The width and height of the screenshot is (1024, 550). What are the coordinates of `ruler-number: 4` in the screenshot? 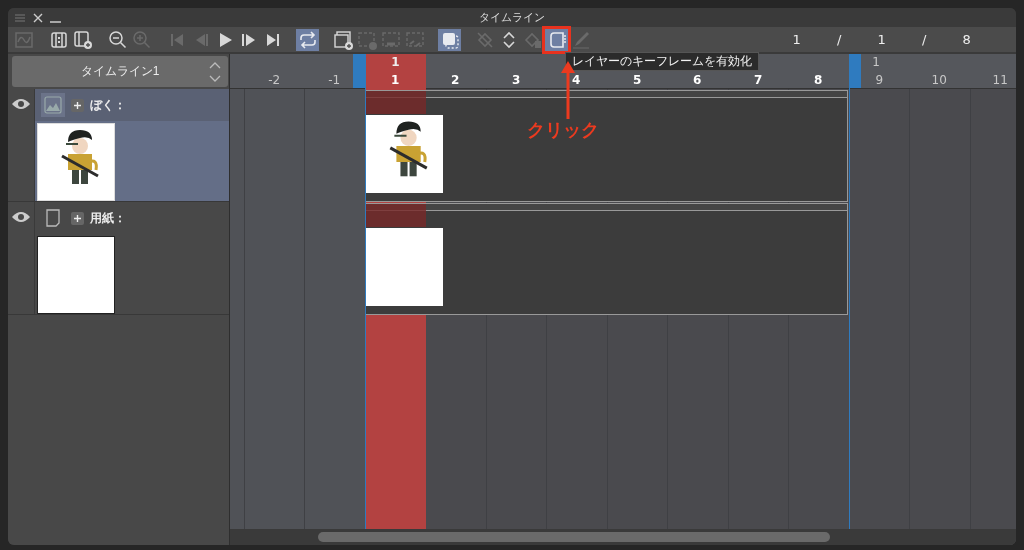 It's located at (576, 80).